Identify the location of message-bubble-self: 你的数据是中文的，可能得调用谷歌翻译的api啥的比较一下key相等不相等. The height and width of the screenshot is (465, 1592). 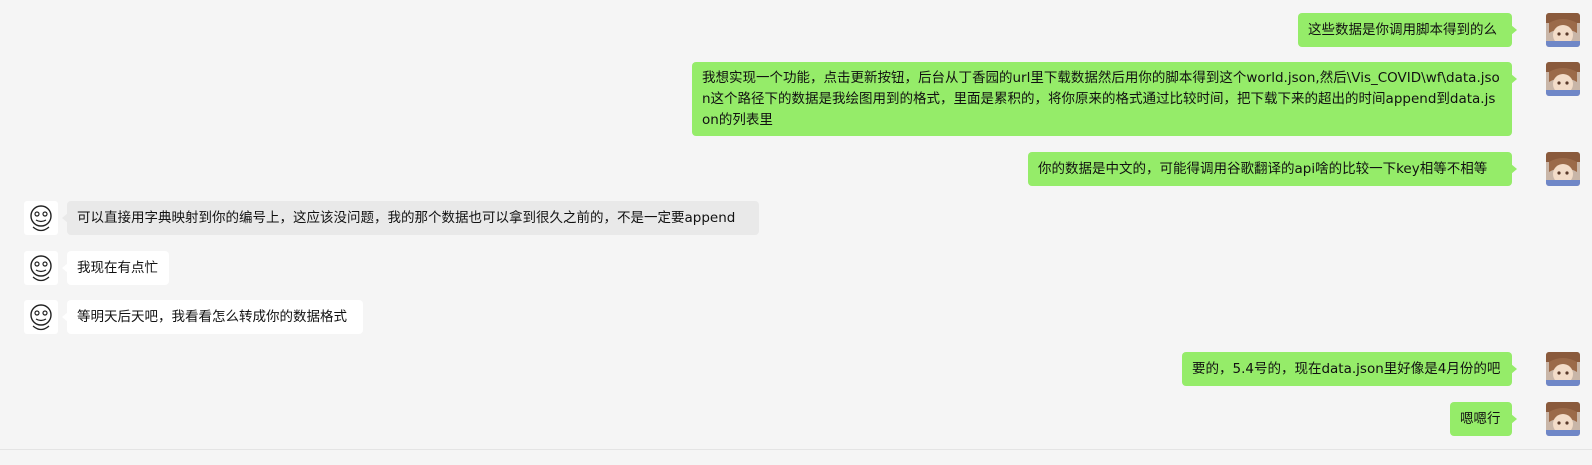
(1272, 169).